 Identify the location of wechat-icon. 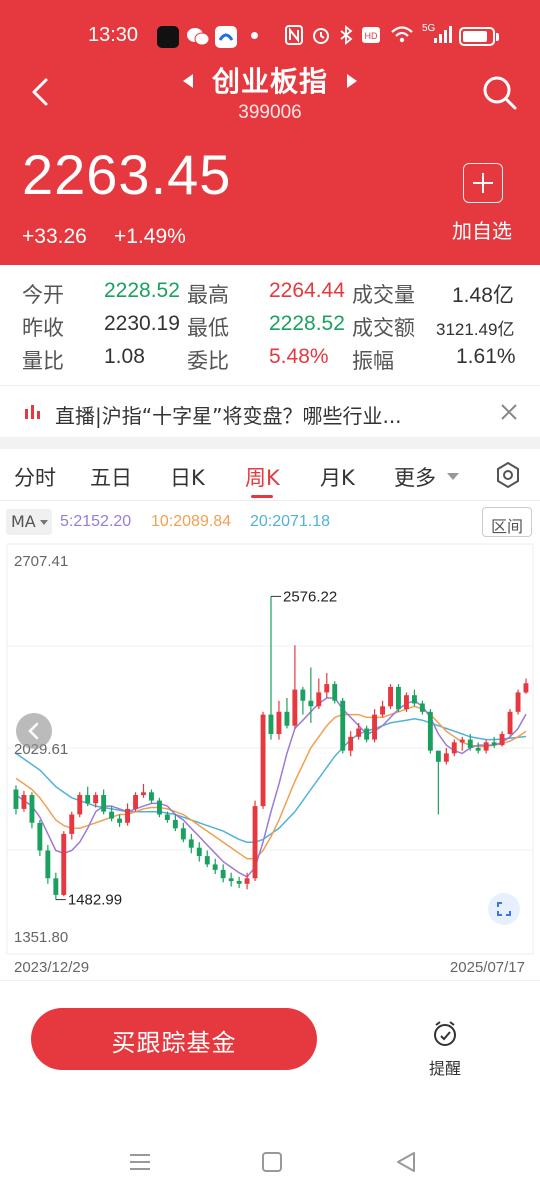
(198, 37).